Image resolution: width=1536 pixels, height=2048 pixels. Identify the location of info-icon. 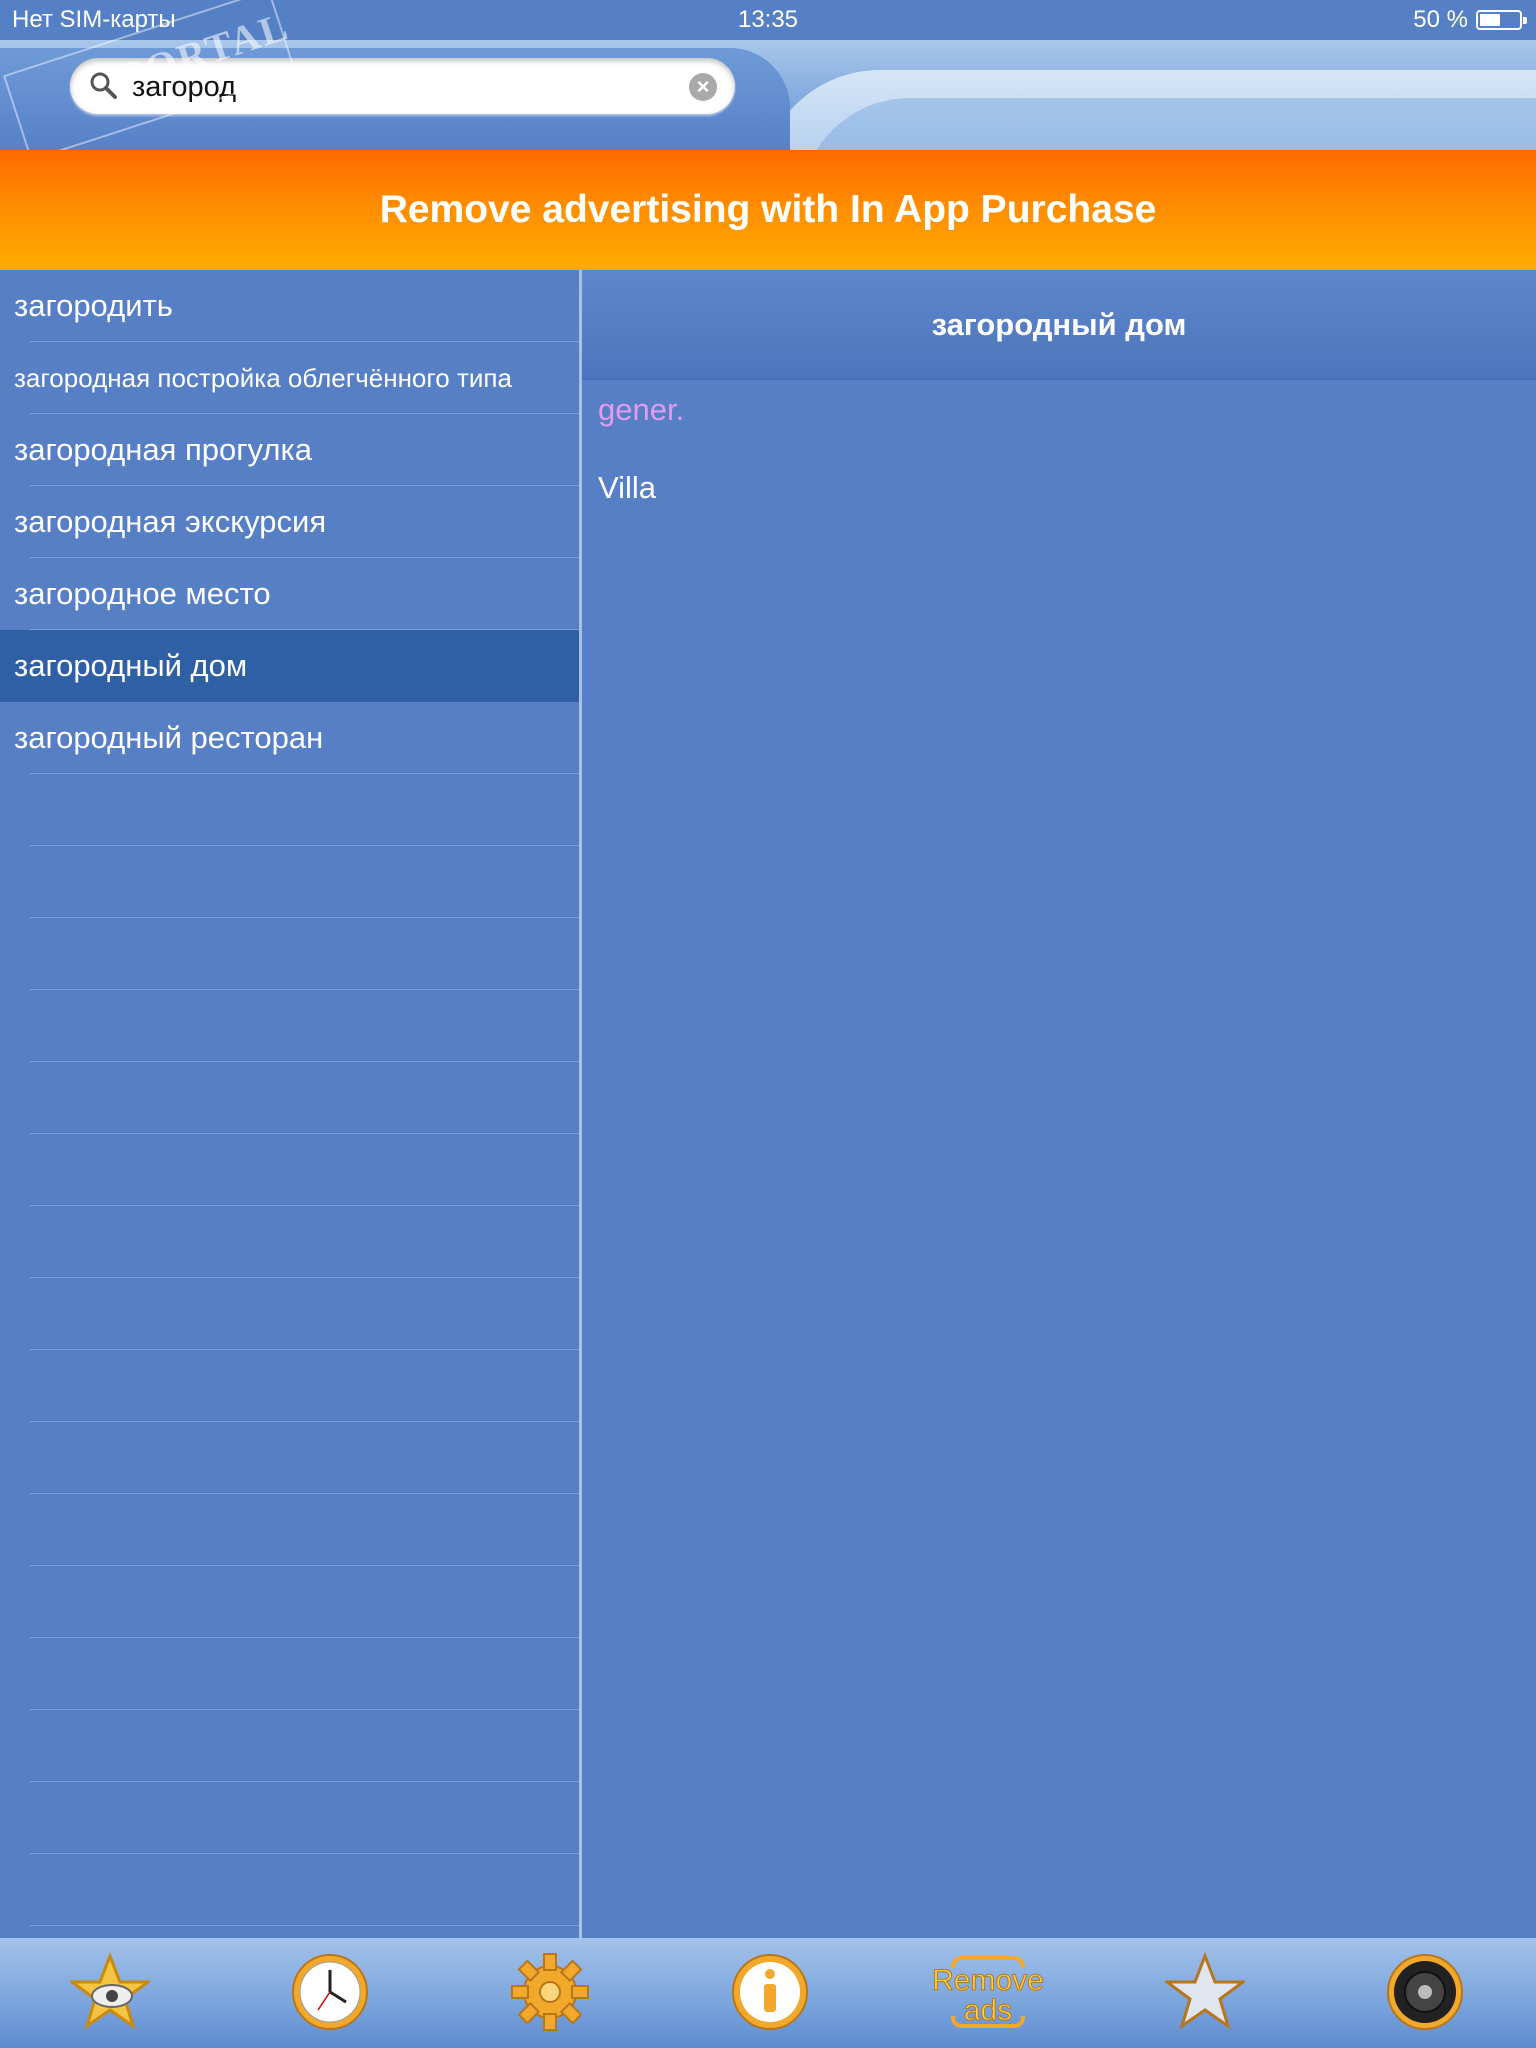
(770, 1992).